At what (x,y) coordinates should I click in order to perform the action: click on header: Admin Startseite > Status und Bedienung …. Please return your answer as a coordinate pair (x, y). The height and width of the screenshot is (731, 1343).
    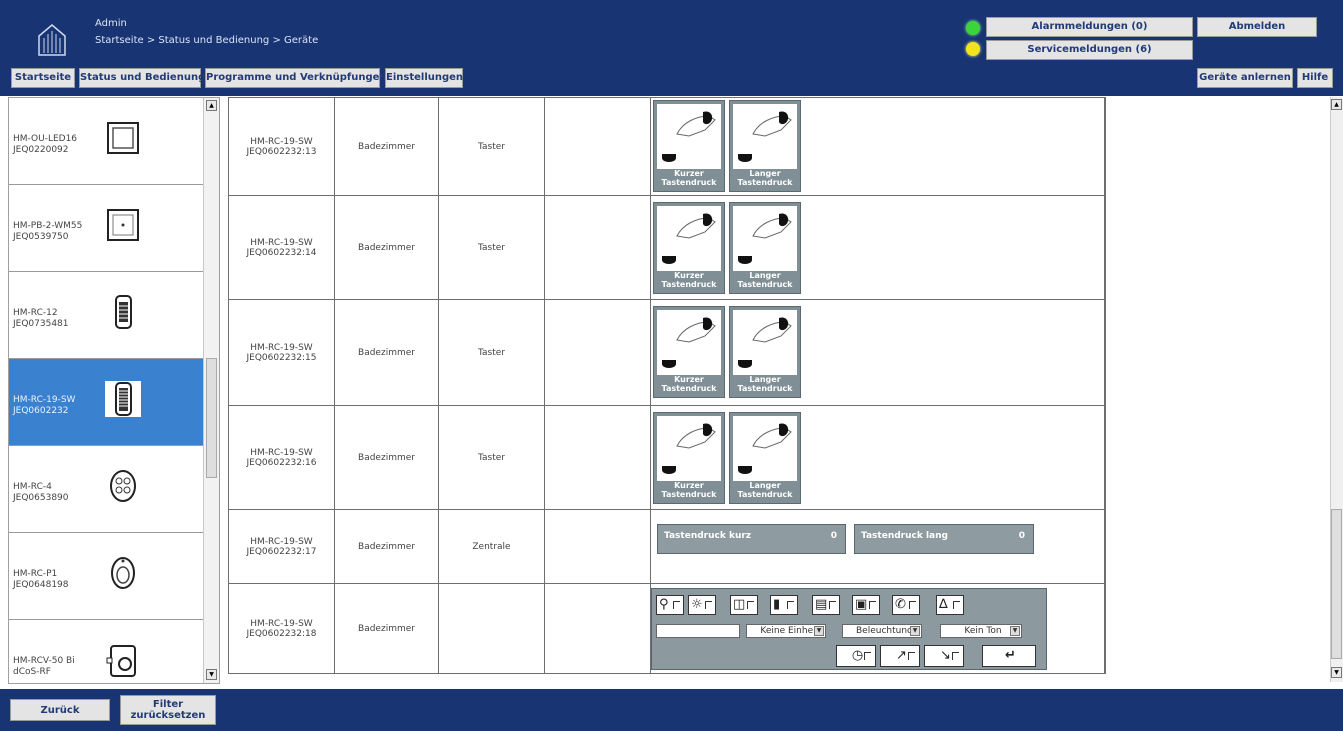
    Looking at the image, I should click on (671, 48).